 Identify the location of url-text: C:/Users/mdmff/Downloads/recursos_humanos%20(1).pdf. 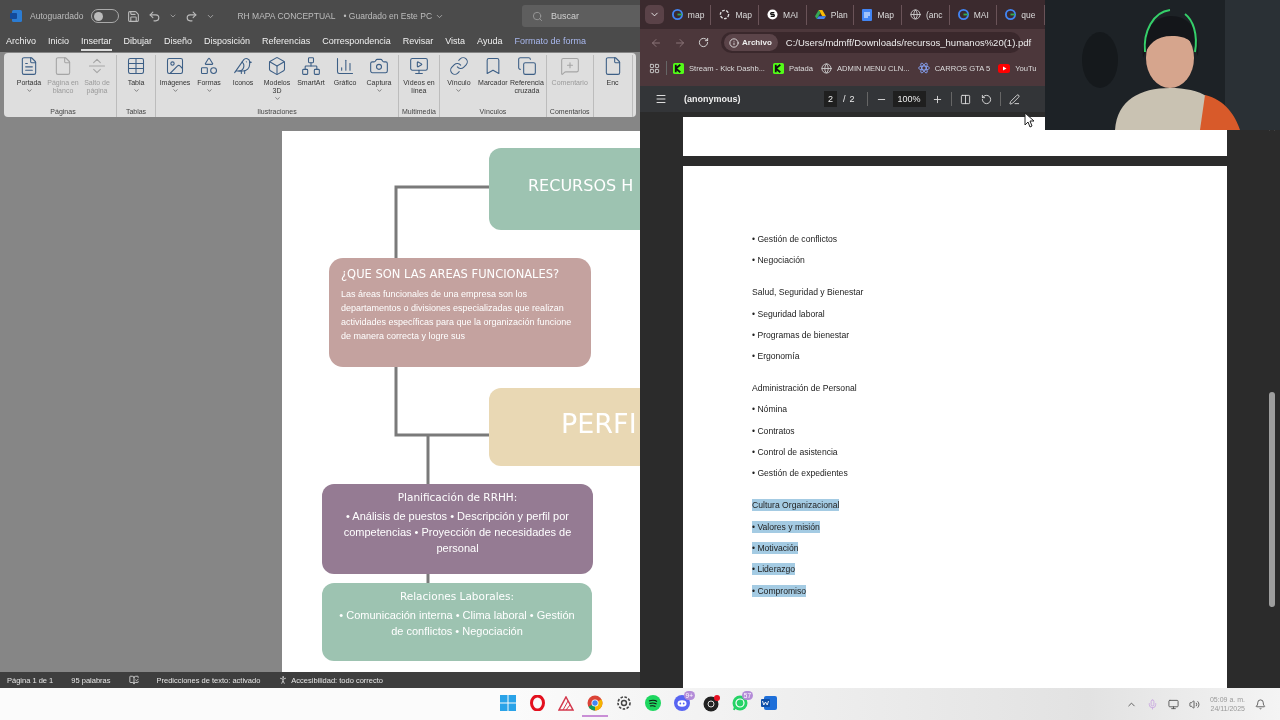
(908, 42).